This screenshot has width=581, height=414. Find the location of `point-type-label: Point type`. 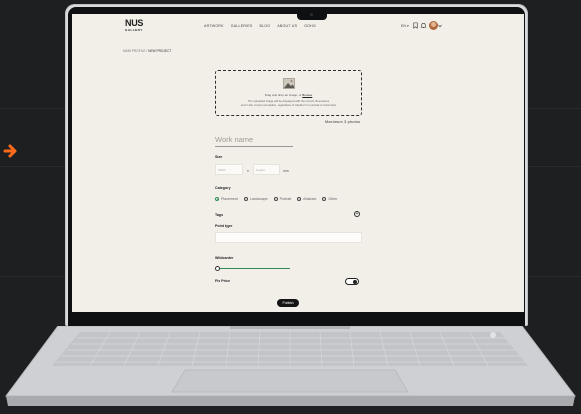

point-type-label: Point type is located at coordinates (224, 226).